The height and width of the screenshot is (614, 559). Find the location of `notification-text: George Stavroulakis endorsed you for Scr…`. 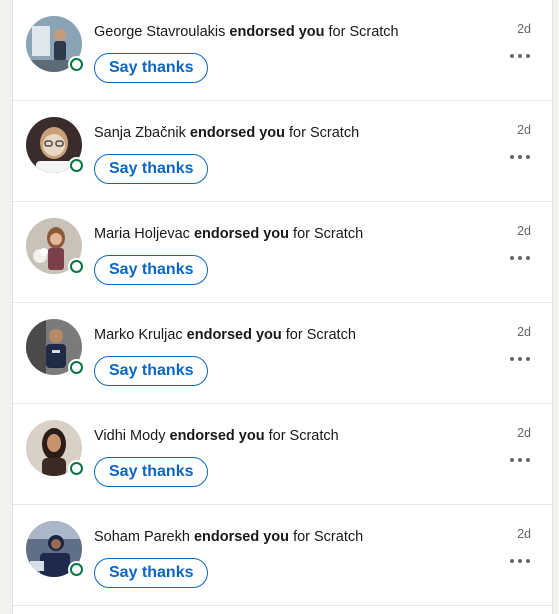

notification-text: George Stavroulakis endorsed you for Scr… is located at coordinates (246, 32).